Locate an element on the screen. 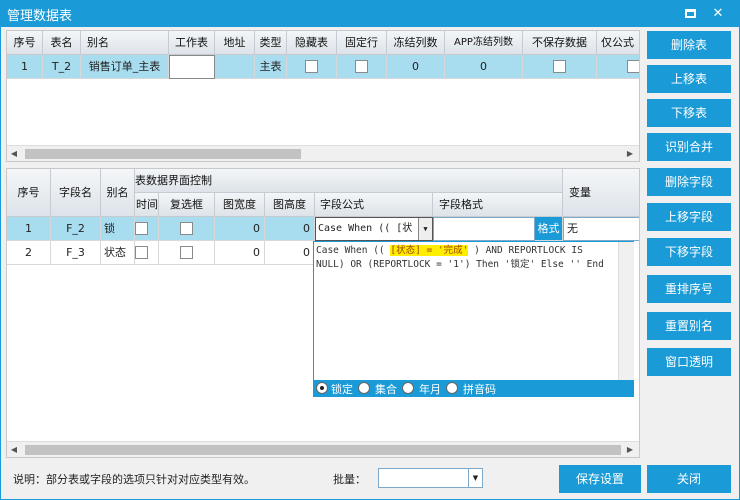 This screenshot has width=740, height=500. field-row-1-formula-value: Case When (( [状 is located at coordinates (365, 228).